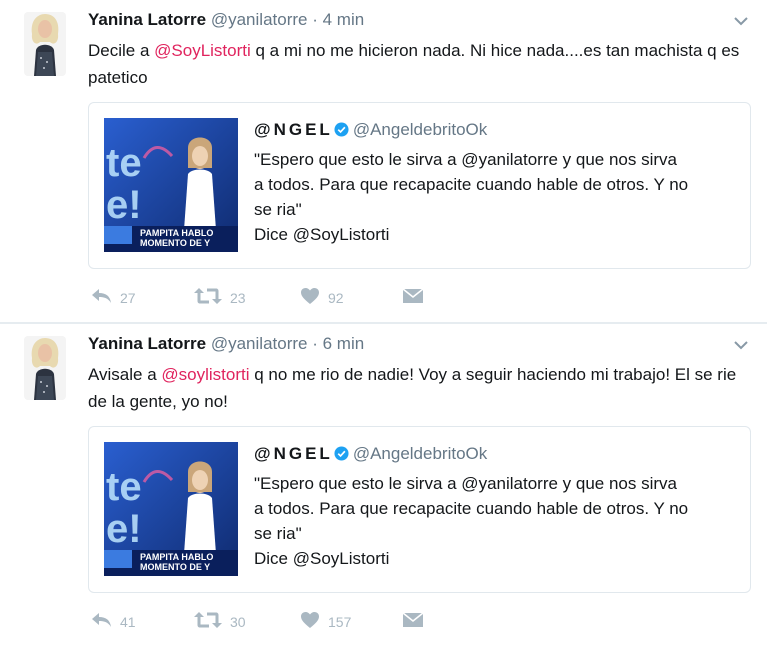  I want to click on like-button: 157, so click(325, 620).